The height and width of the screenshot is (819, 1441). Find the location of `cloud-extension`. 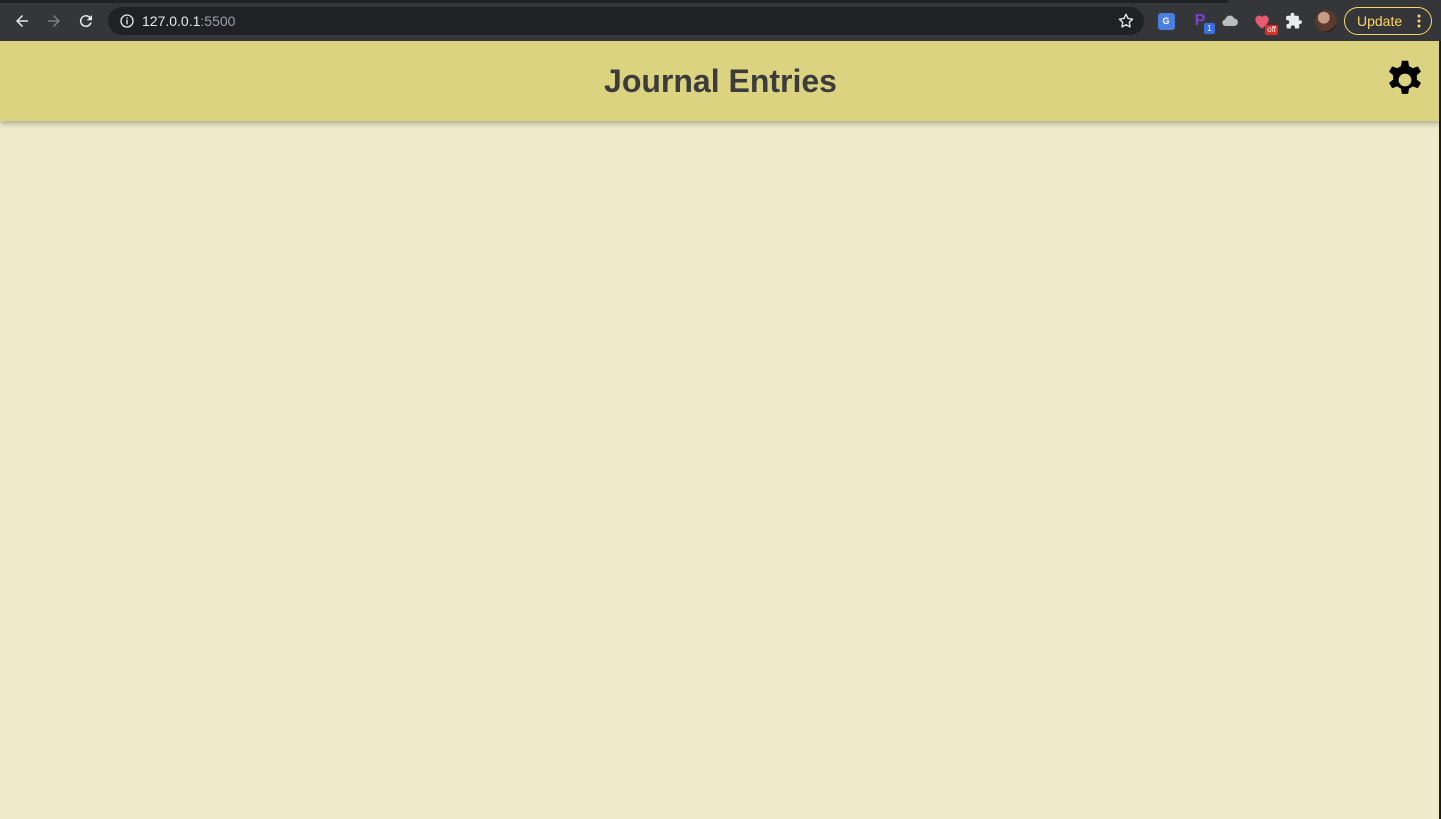

cloud-extension is located at coordinates (1230, 21).